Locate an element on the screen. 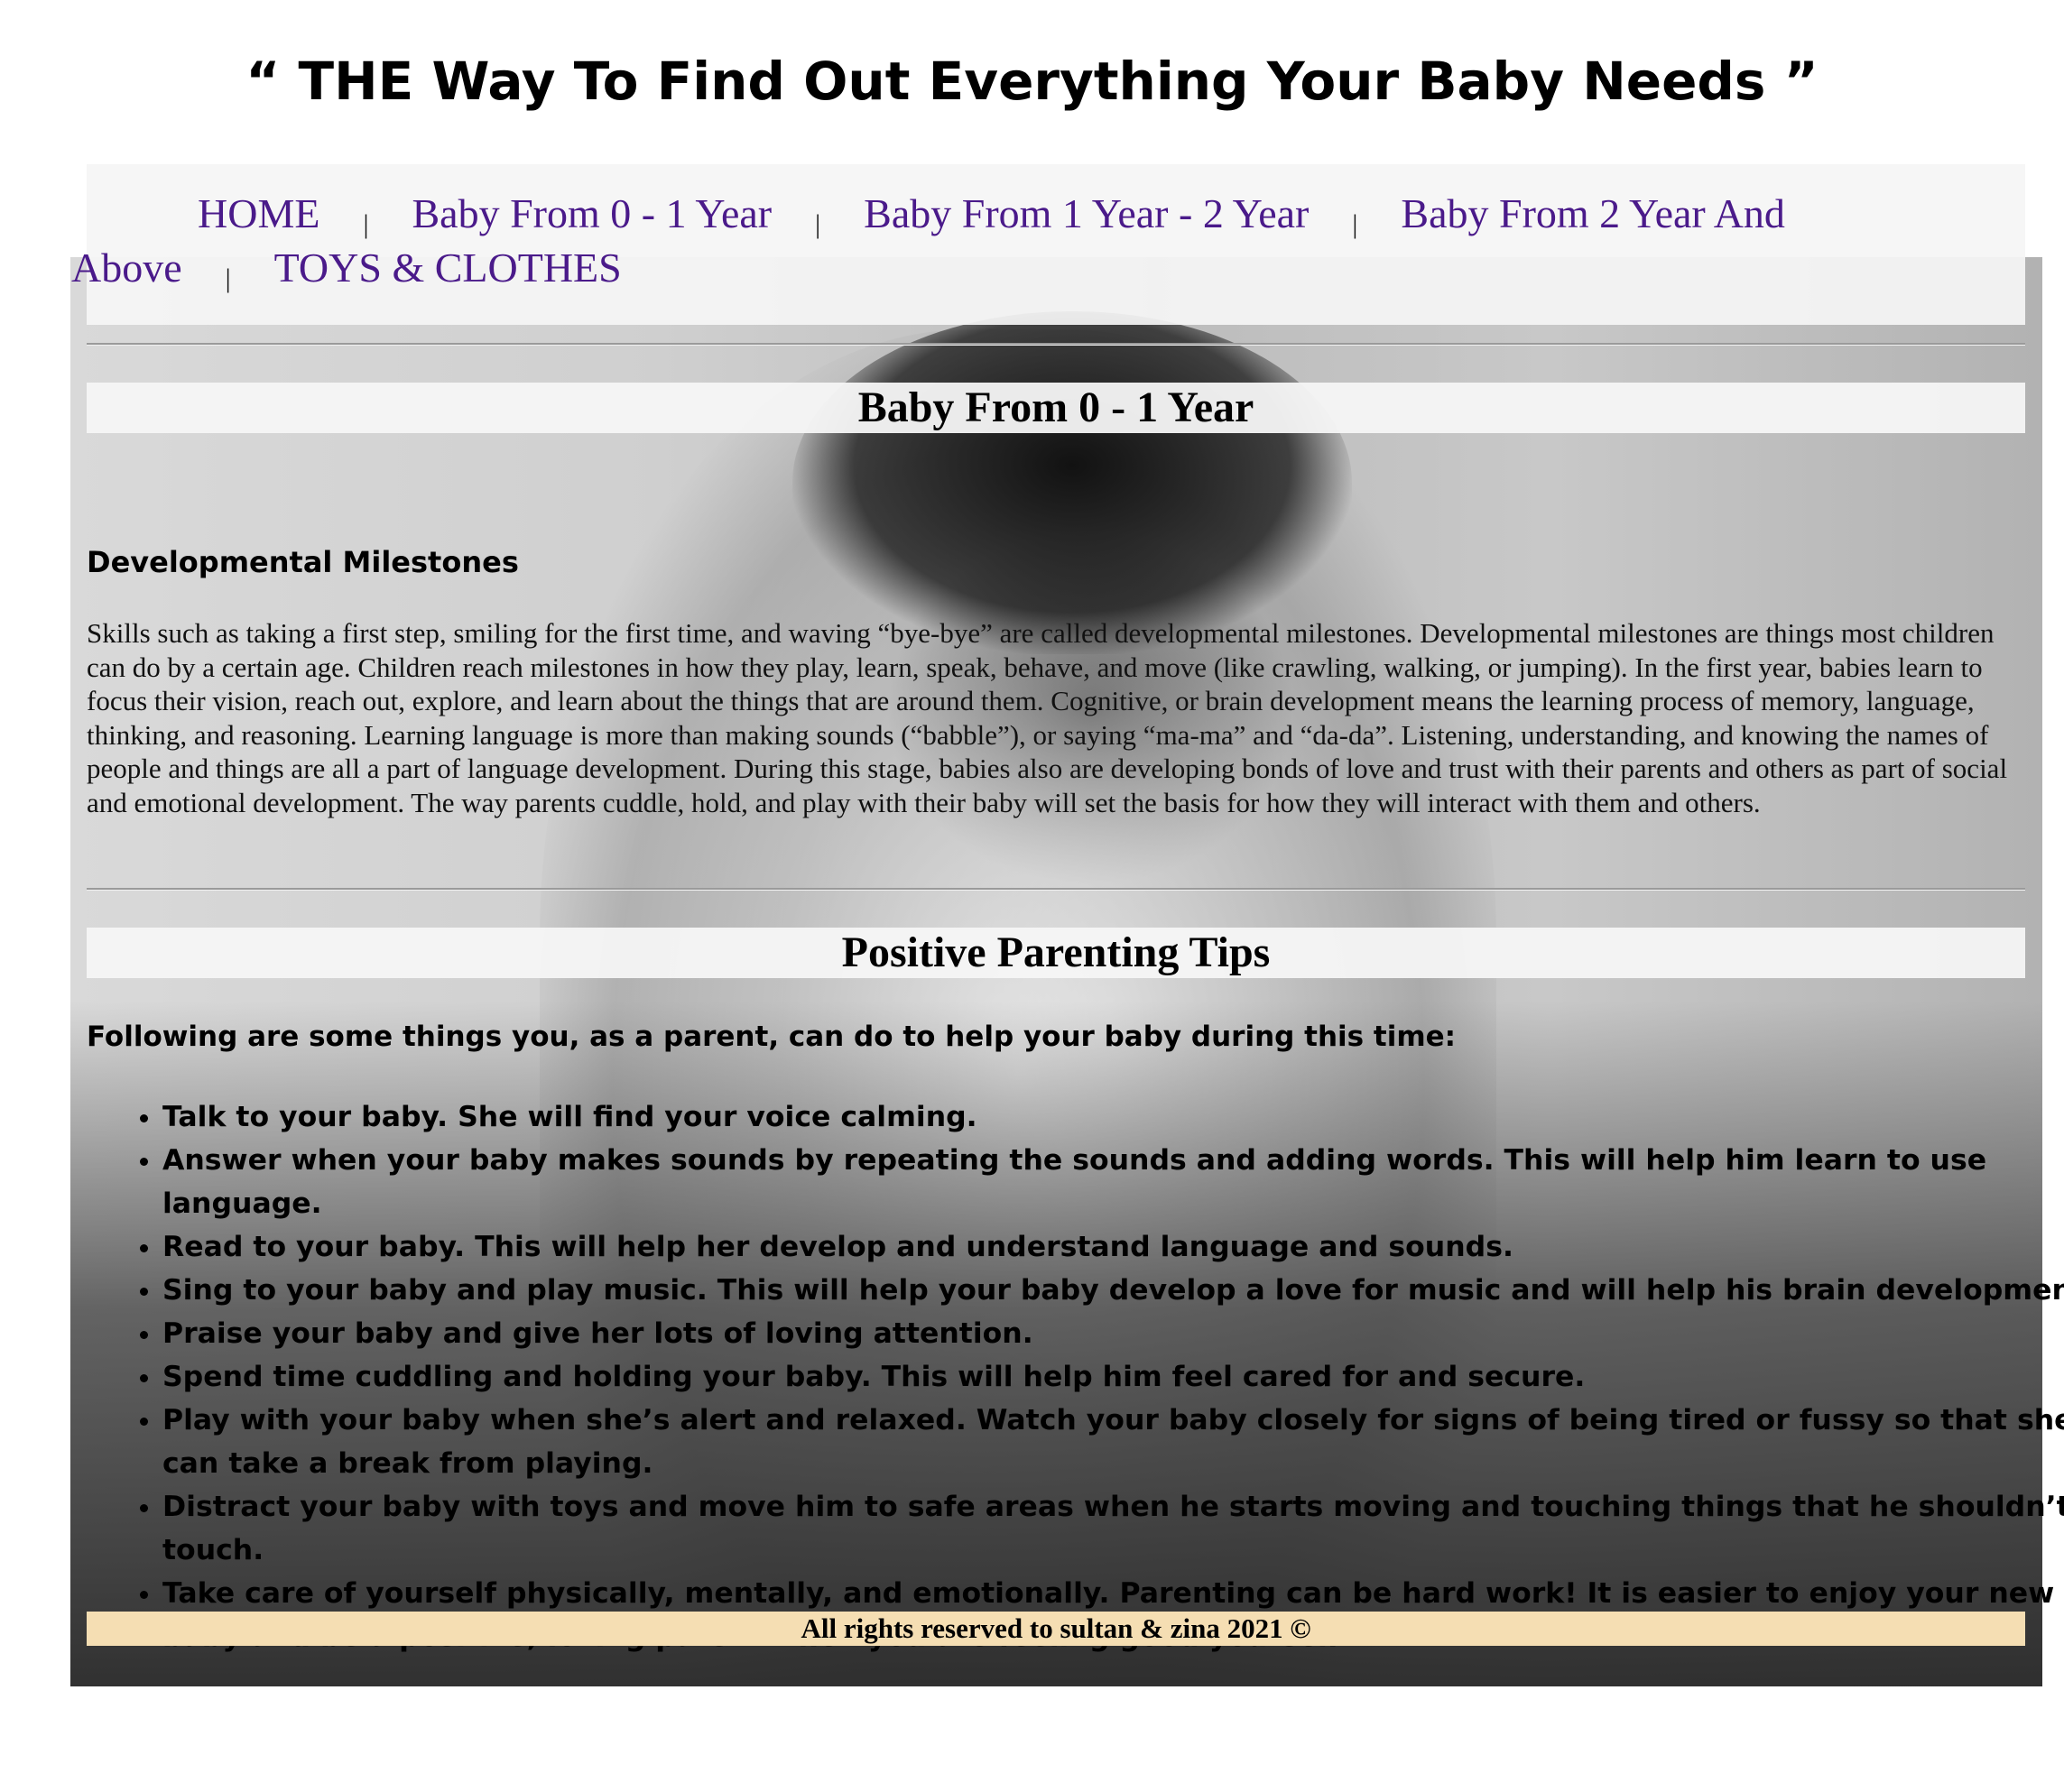 This screenshot has height=1792, width=2064. nav-link-toys-clothes: TOYS & CLOTHES is located at coordinates (448, 268).